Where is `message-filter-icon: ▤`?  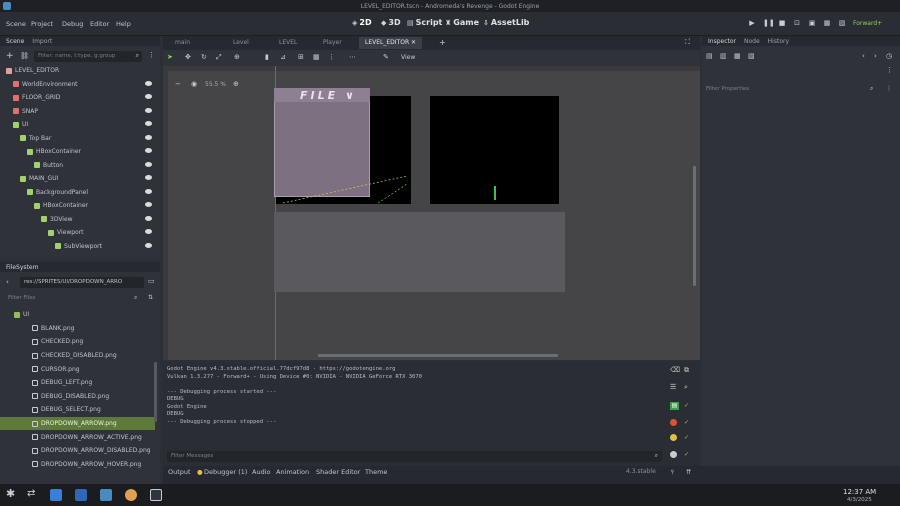
message-filter-icon: ▤ is located at coordinates (674, 406).